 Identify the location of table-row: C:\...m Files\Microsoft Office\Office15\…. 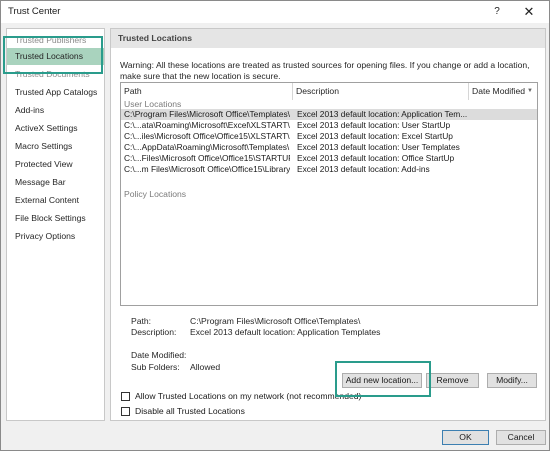
(329, 169).